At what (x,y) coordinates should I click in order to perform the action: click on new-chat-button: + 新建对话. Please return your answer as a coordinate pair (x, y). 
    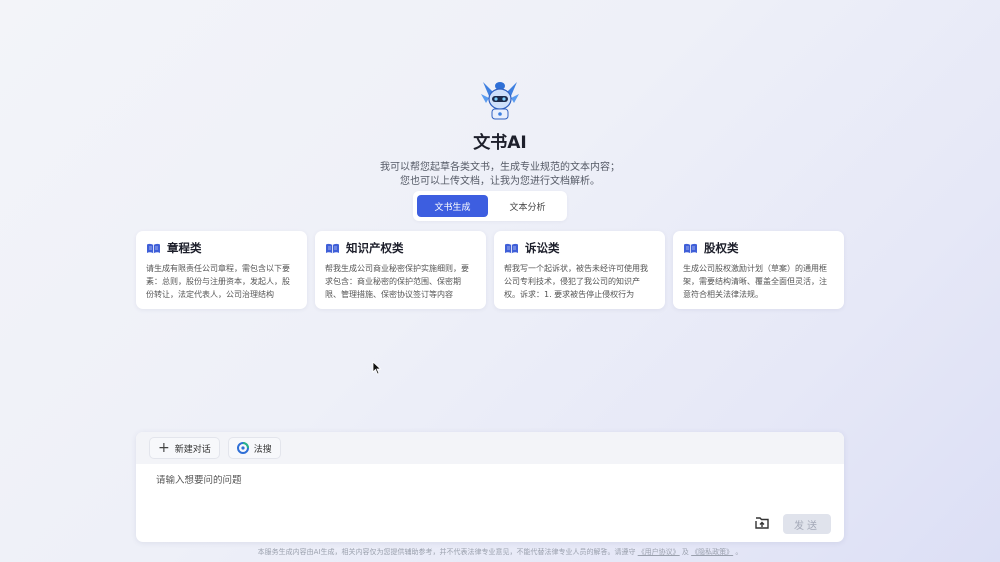
    Looking at the image, I should click on (184, 448).